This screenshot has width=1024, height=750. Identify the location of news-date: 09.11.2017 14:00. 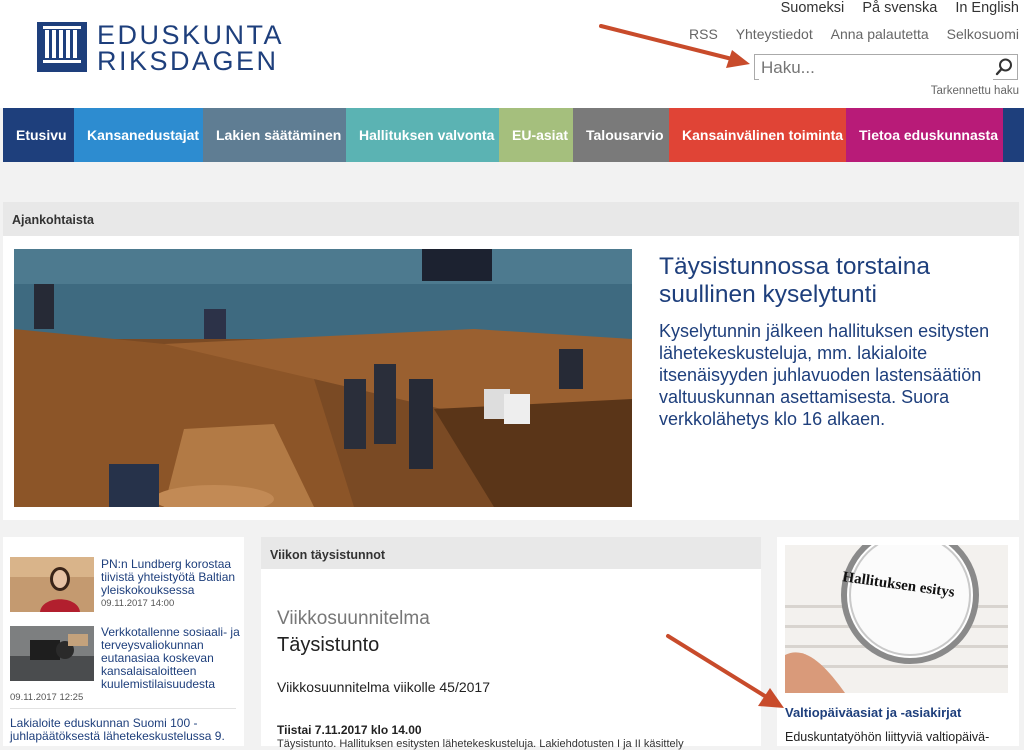
(138, 603).